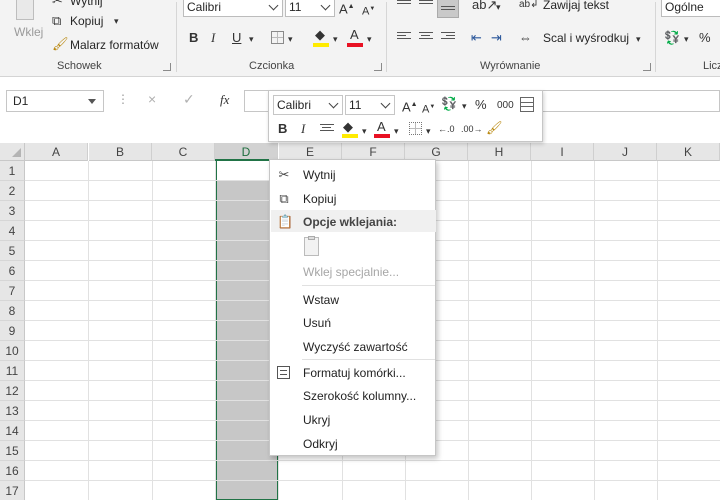 The height and width of the screenshot is (500, 720). Describe the element at coordinates (426, 38) in the screenshot. I see `align-center-icon` at that location.